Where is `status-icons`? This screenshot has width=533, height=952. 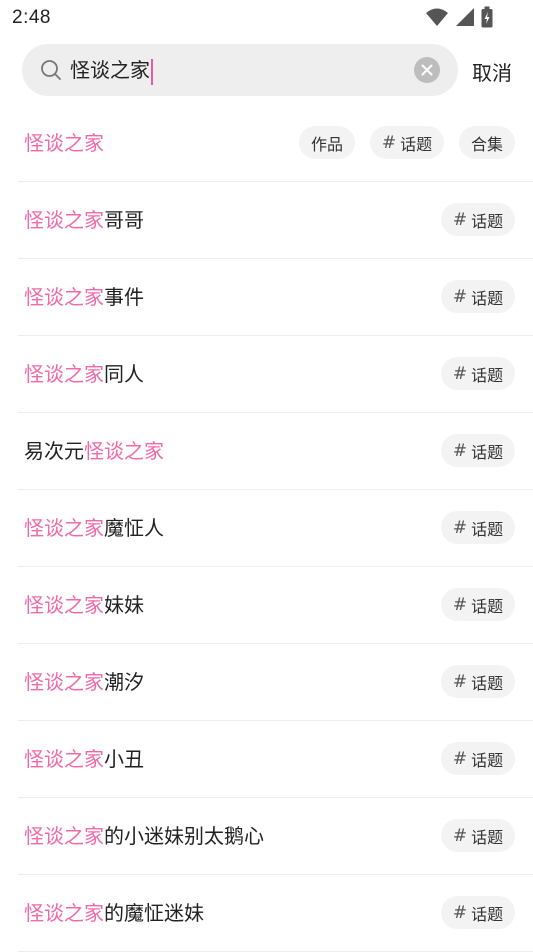
status-icons is located at coordinates (459, 17).